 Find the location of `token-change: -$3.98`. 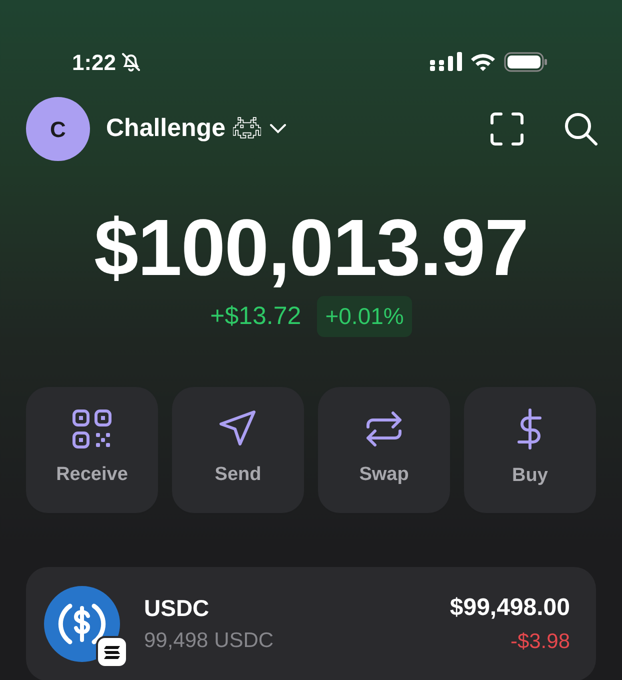

token-change: -$3.98 is located at coordinates (539, 641).